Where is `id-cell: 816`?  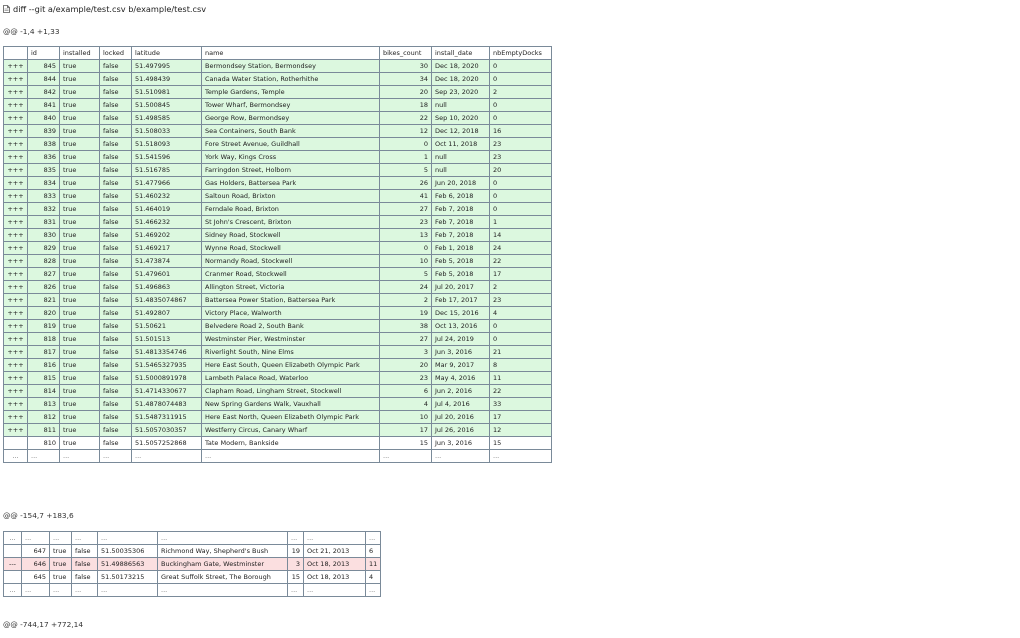 id-cell: 816 is located at coordinates (43, 365).